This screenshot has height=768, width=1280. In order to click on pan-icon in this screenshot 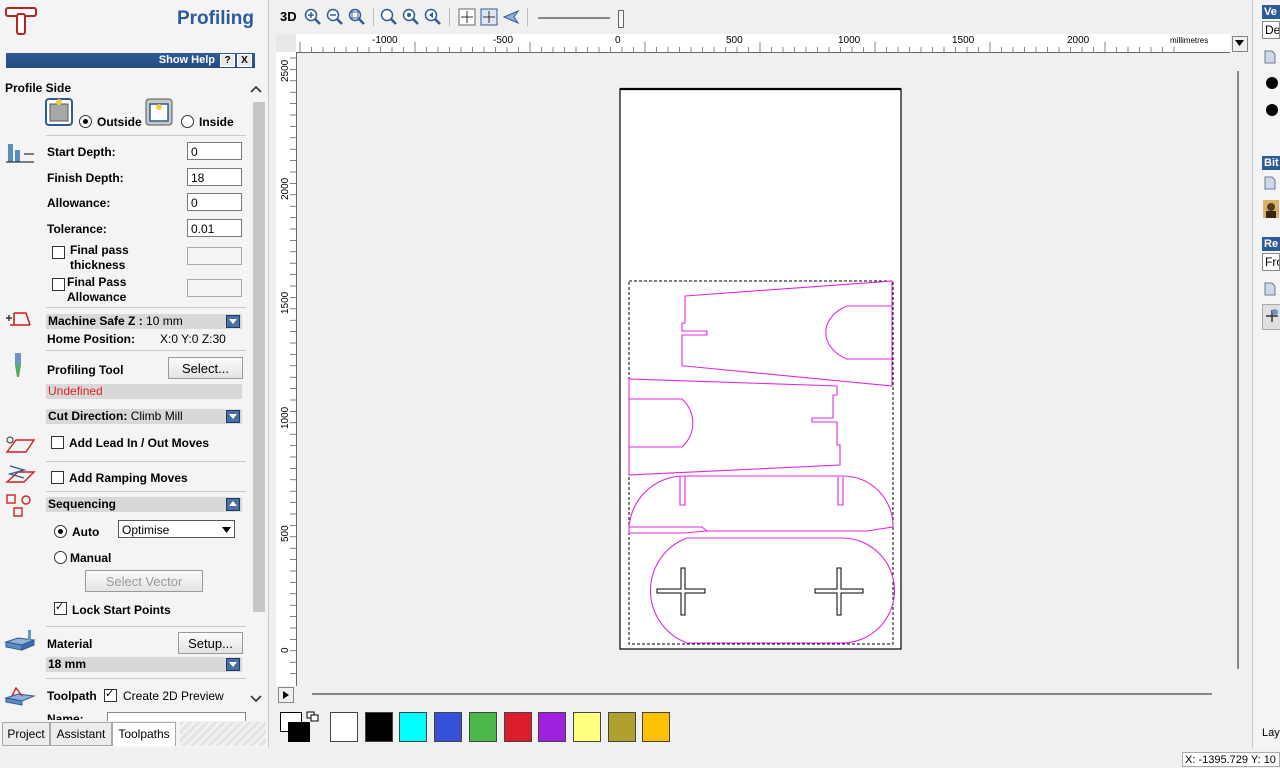, I will do `click(511, 17)`.